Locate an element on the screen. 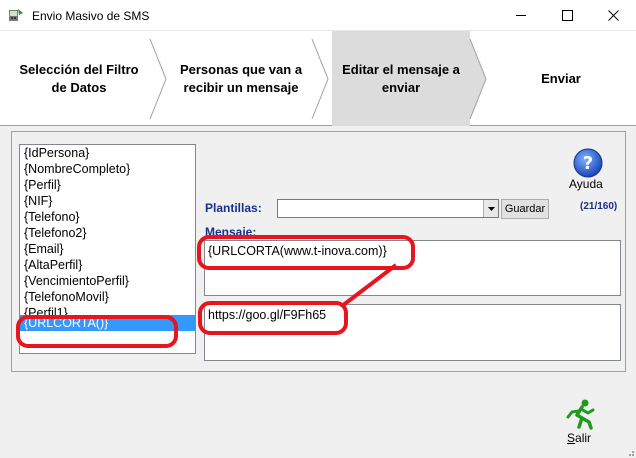 This screenshot has height=458, width=636. step-label-line1: Selección del Filtro is located at coordinates (79, 69).